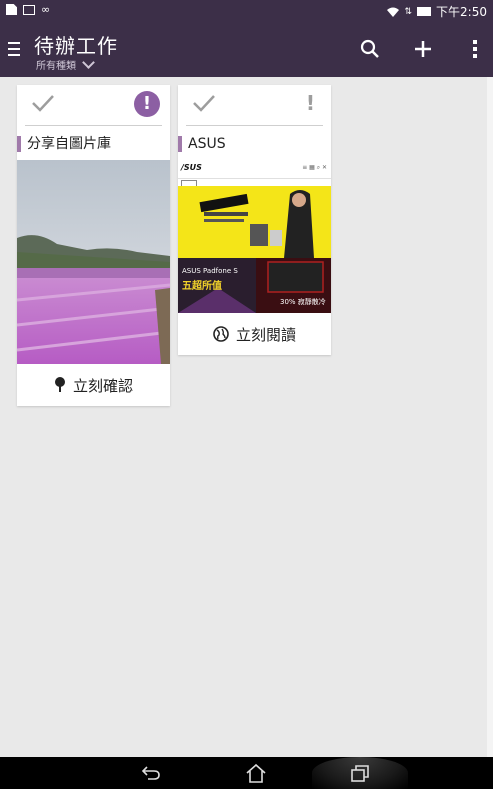 This screenshot has height=789, width=493. I want to click on drawer-menu-icon, so click(14, 51).